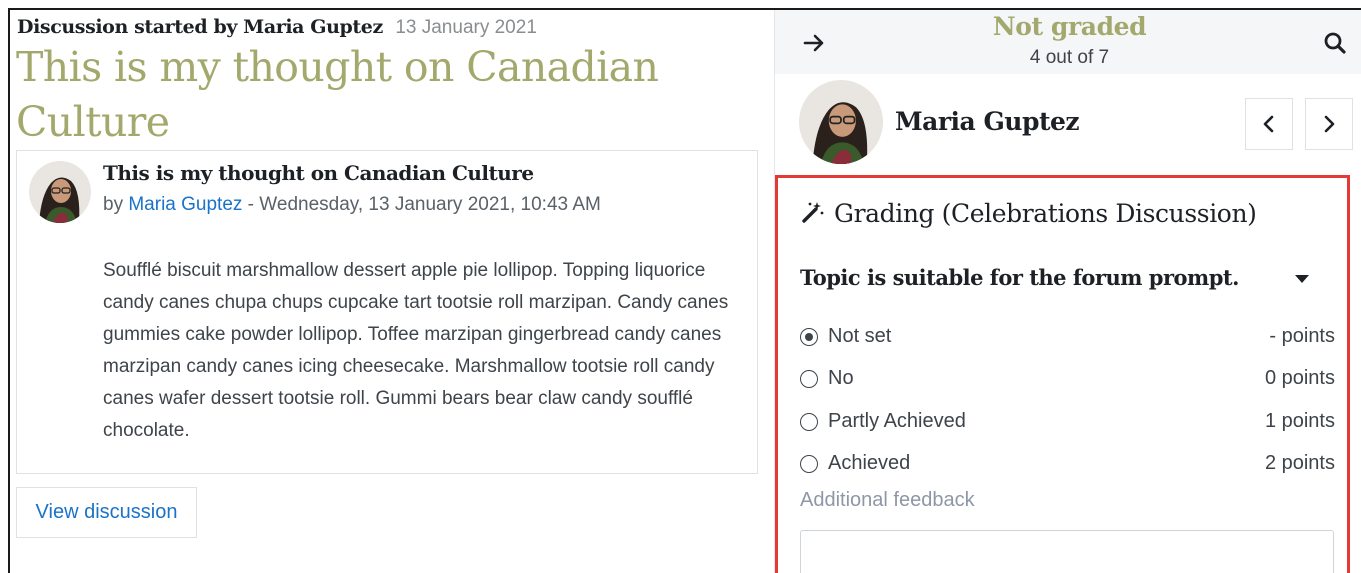 The width and height of the screenshot is (1361, 573). I want to click on user-name: Maria Guptez, so click(987, 121).